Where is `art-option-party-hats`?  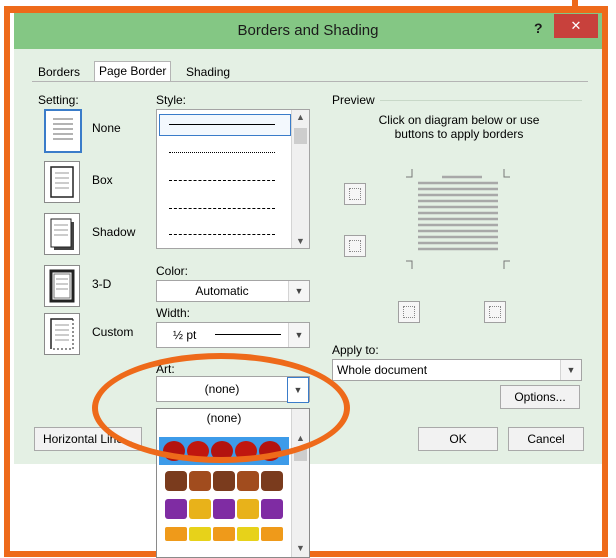 art-option-party-hats is located at coordinates (224, 509).